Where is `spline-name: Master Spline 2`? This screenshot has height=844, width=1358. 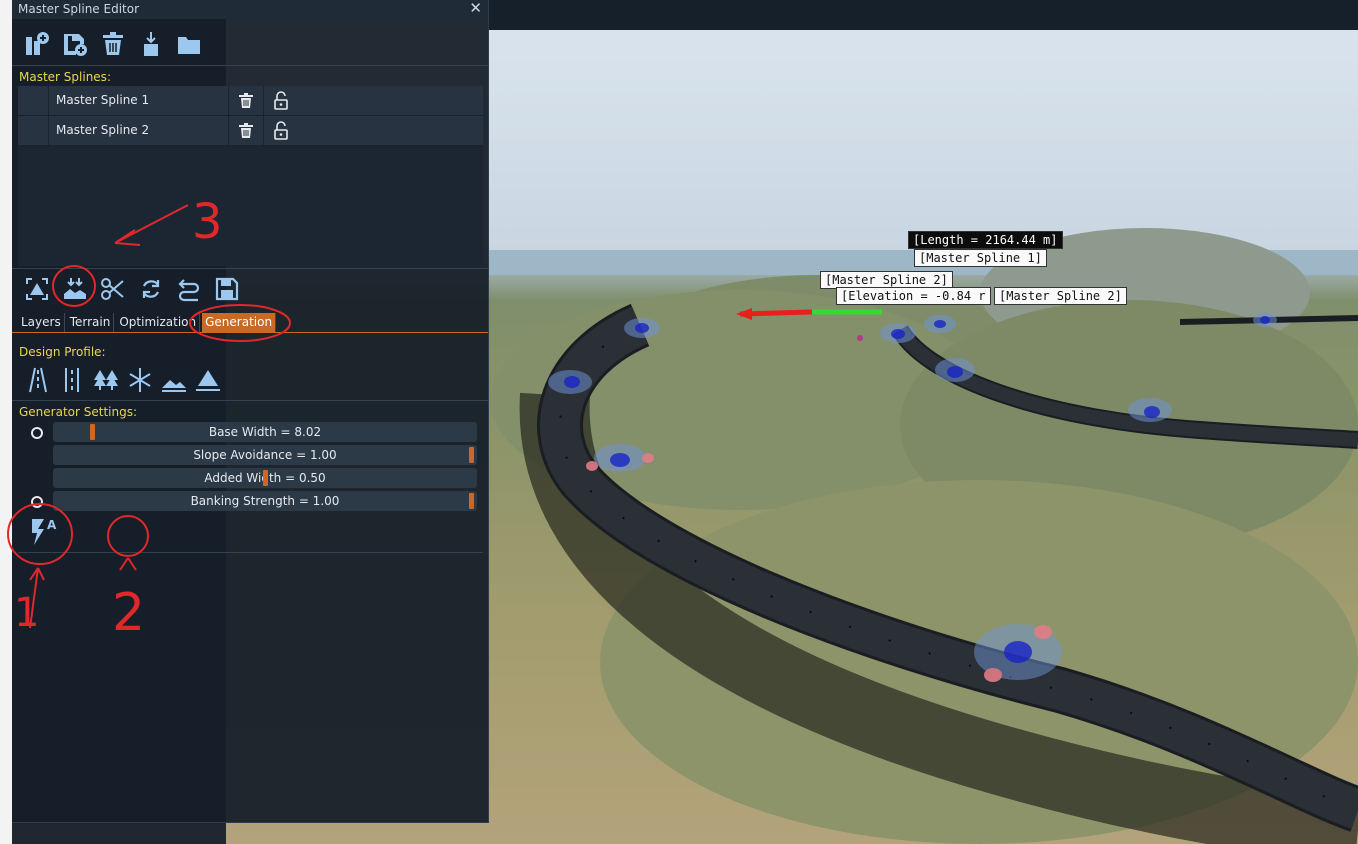 spline-name: Master Spline 2 is located at coordinates (102, 130).